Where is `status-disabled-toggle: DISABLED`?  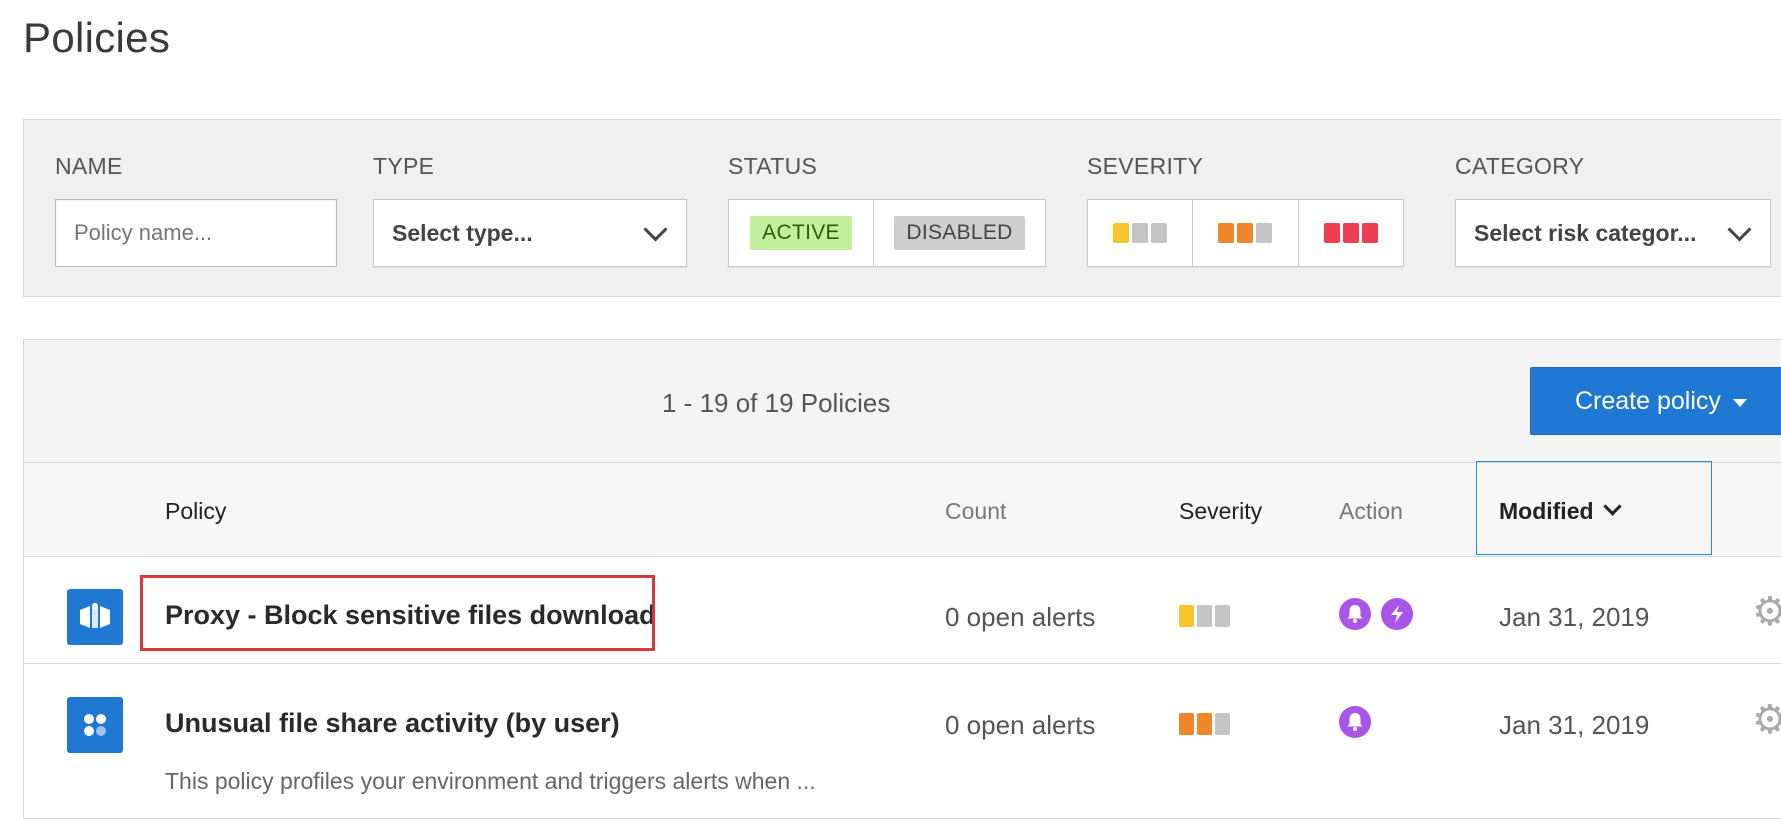
status-disabled-toggle: DISABLED is located at coordinates (959, 233).